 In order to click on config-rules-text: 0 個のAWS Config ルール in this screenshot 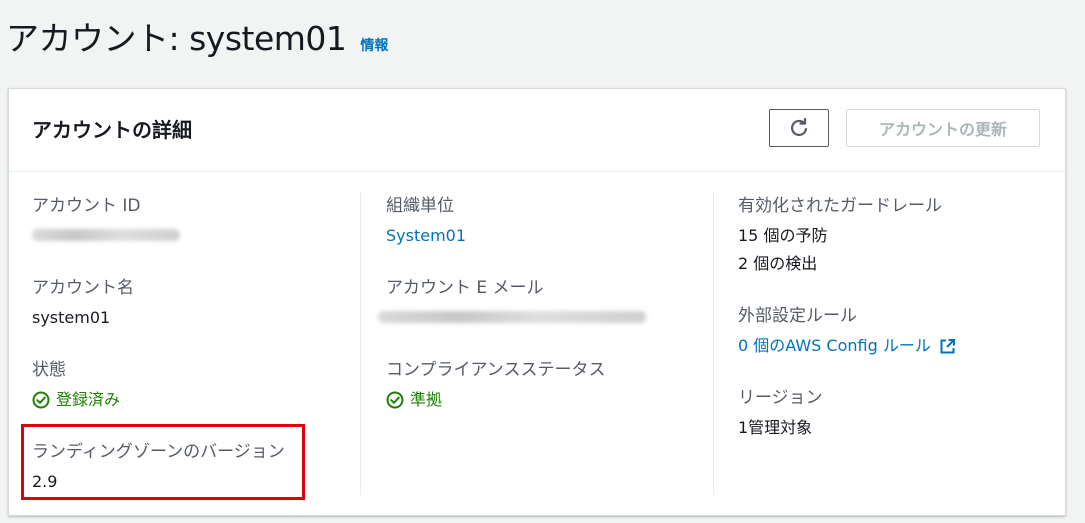, I will do `click(834, 345)`.